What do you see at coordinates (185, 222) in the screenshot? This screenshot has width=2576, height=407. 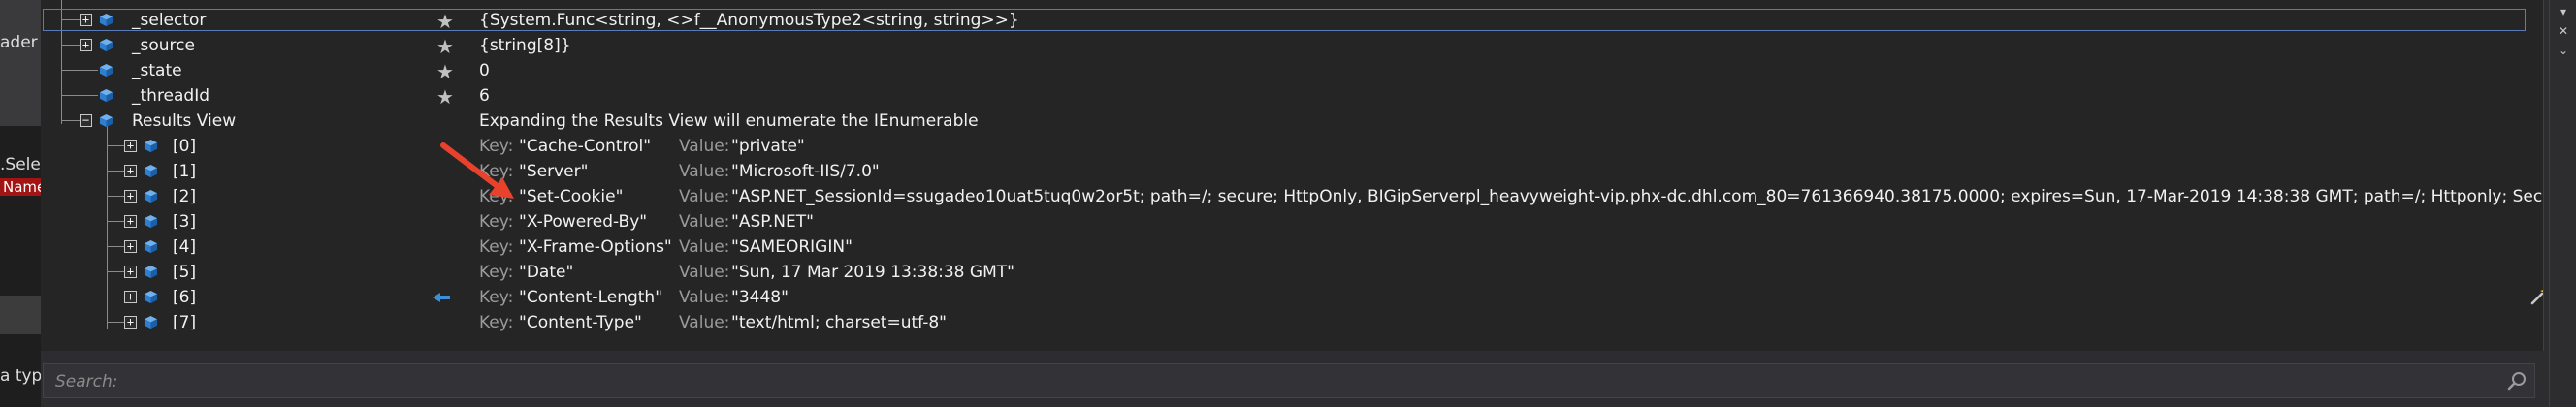 I see `result-index: [3]` at bounding box center [185, 222].